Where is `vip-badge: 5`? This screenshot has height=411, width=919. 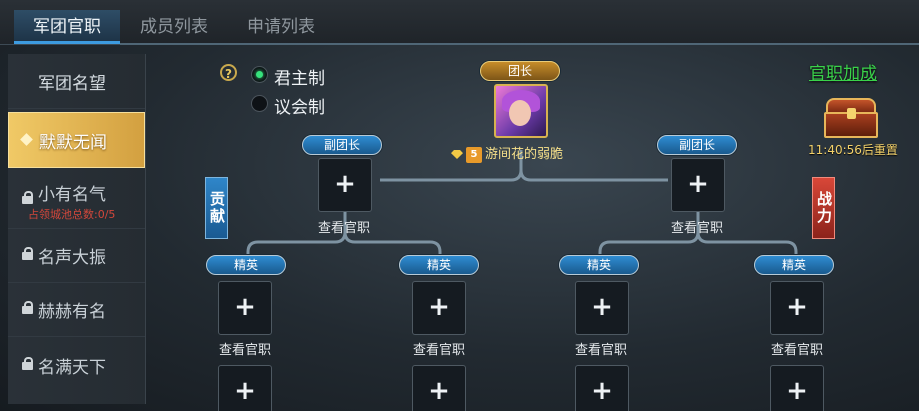
vip-badge: 5 is located at coordinates (474, 155).